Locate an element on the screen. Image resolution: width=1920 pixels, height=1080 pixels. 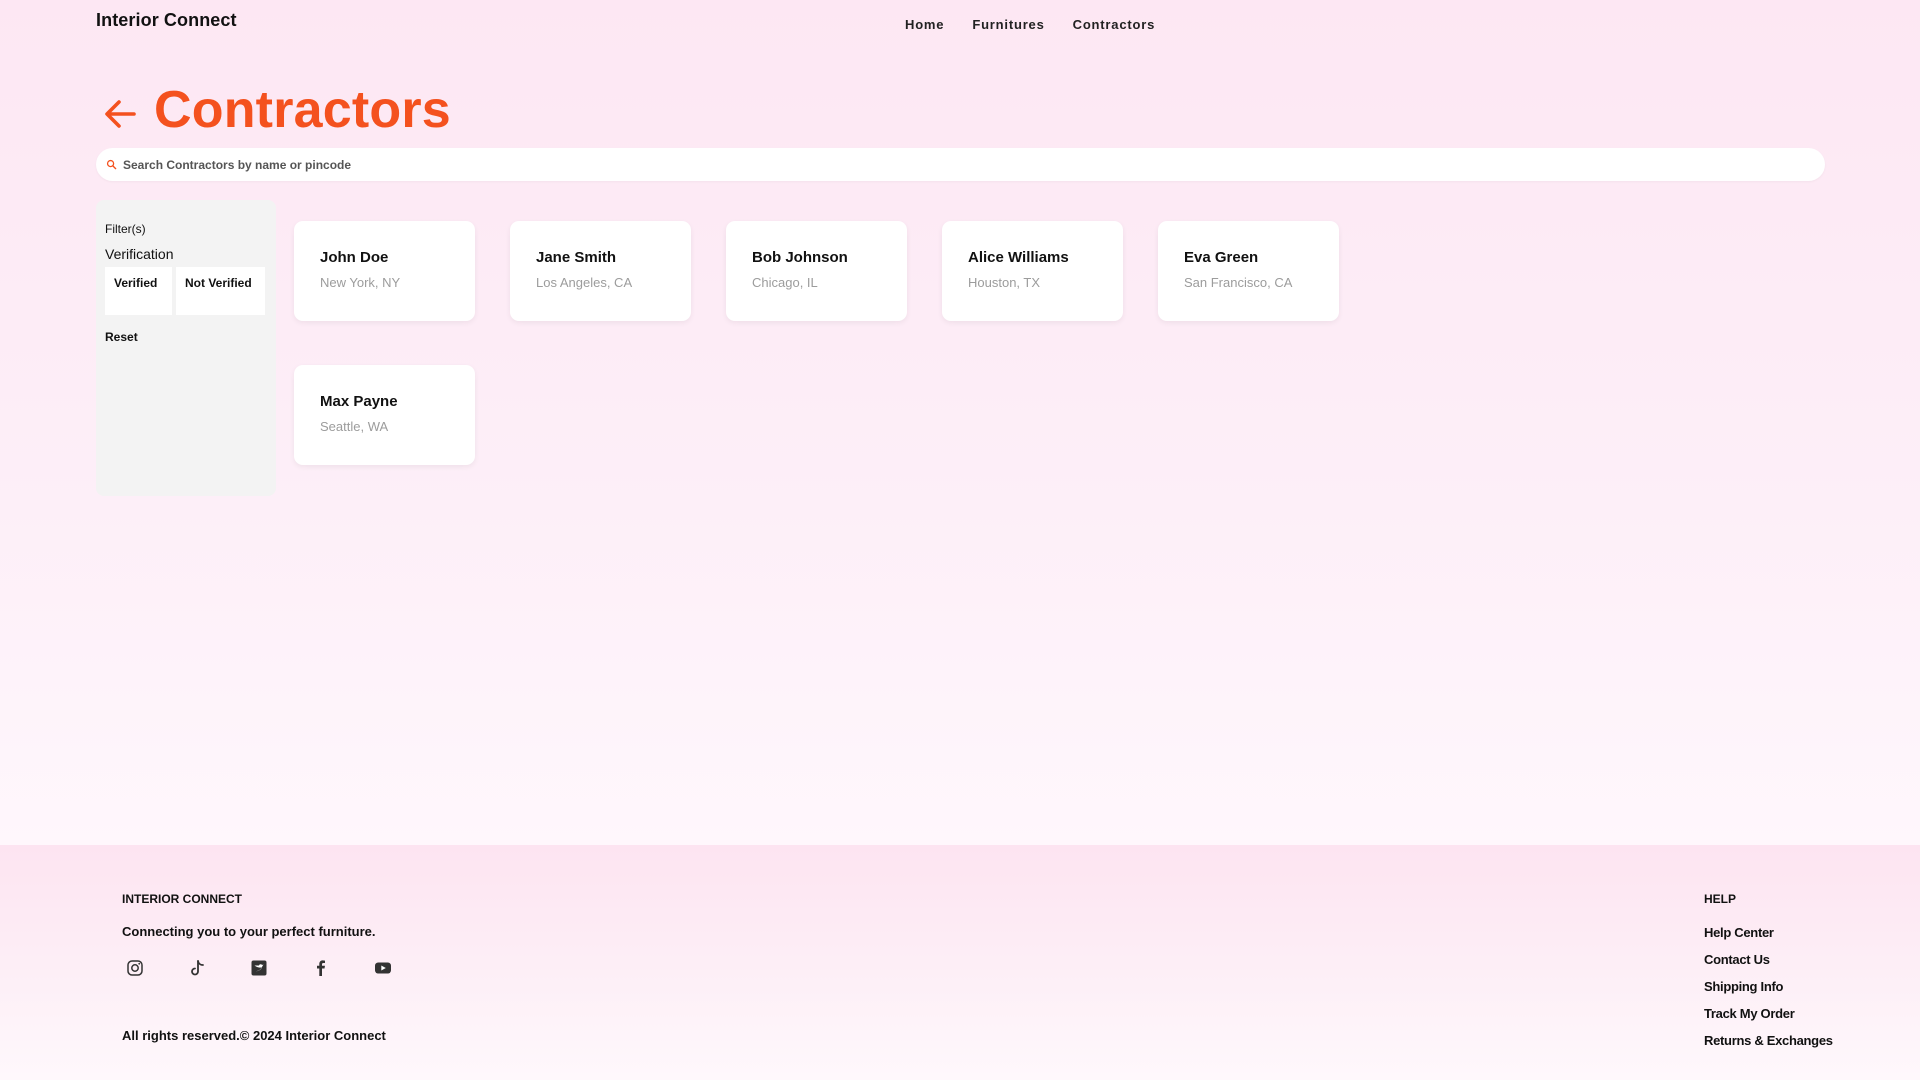
contractor-name: Max Payne is located at coordinates (359, 401).